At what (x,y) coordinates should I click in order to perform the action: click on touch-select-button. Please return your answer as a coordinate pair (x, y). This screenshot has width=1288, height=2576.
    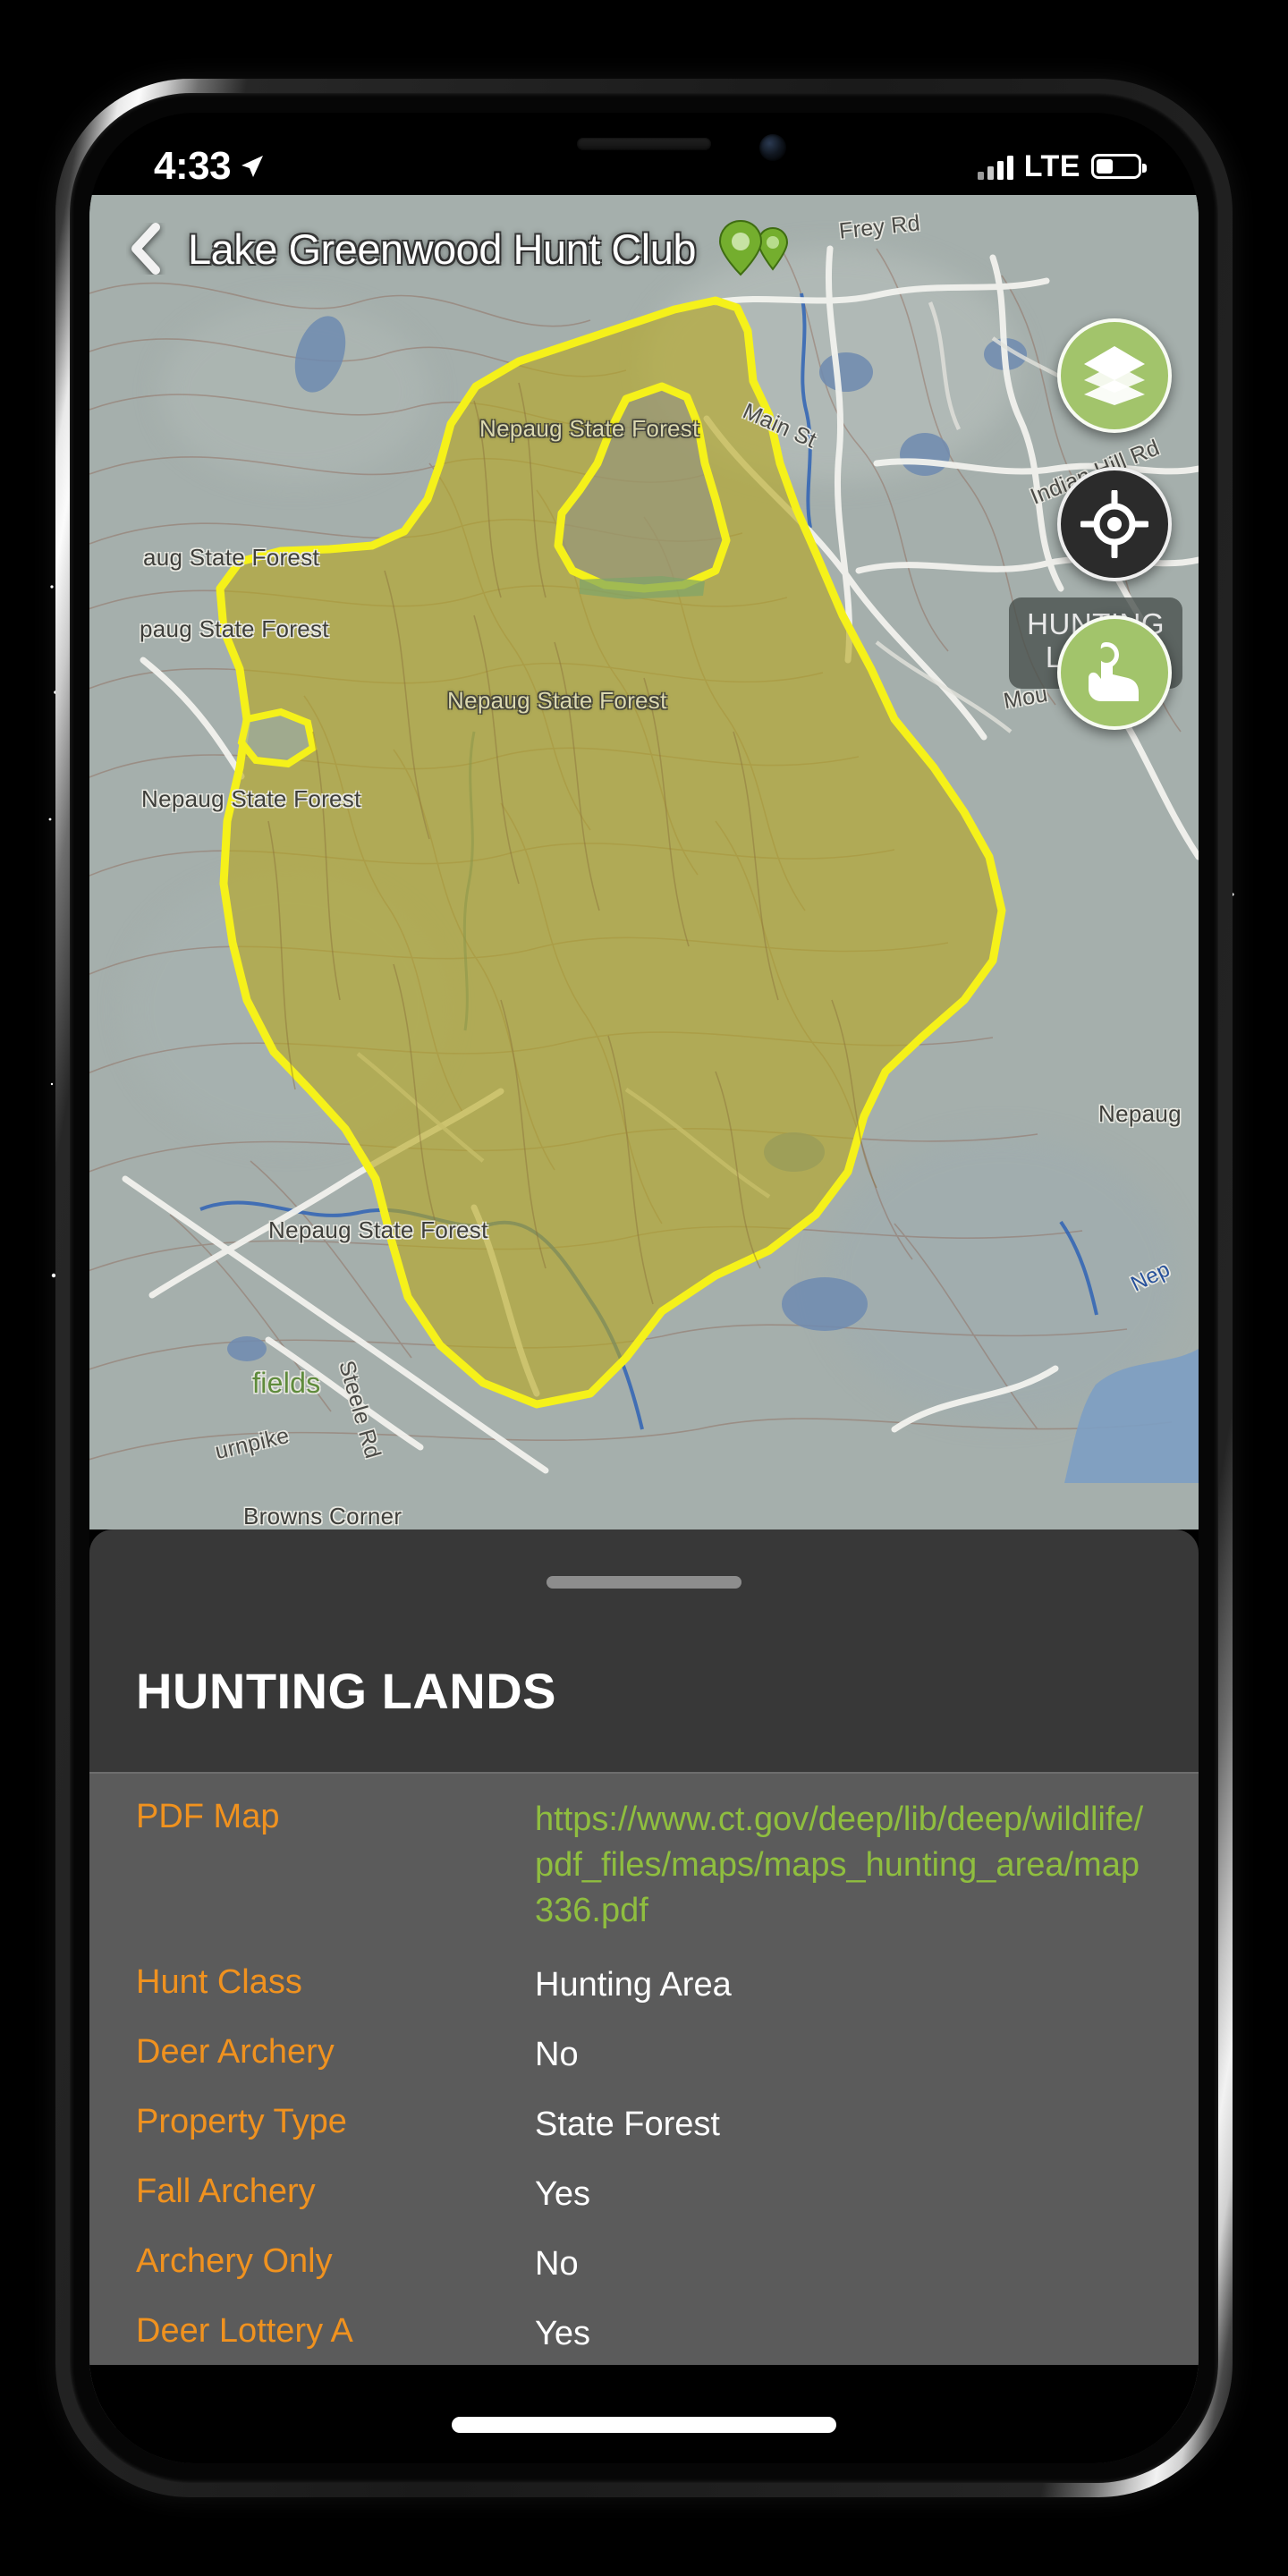
    Looking at the image, I should click on (1114, 672).